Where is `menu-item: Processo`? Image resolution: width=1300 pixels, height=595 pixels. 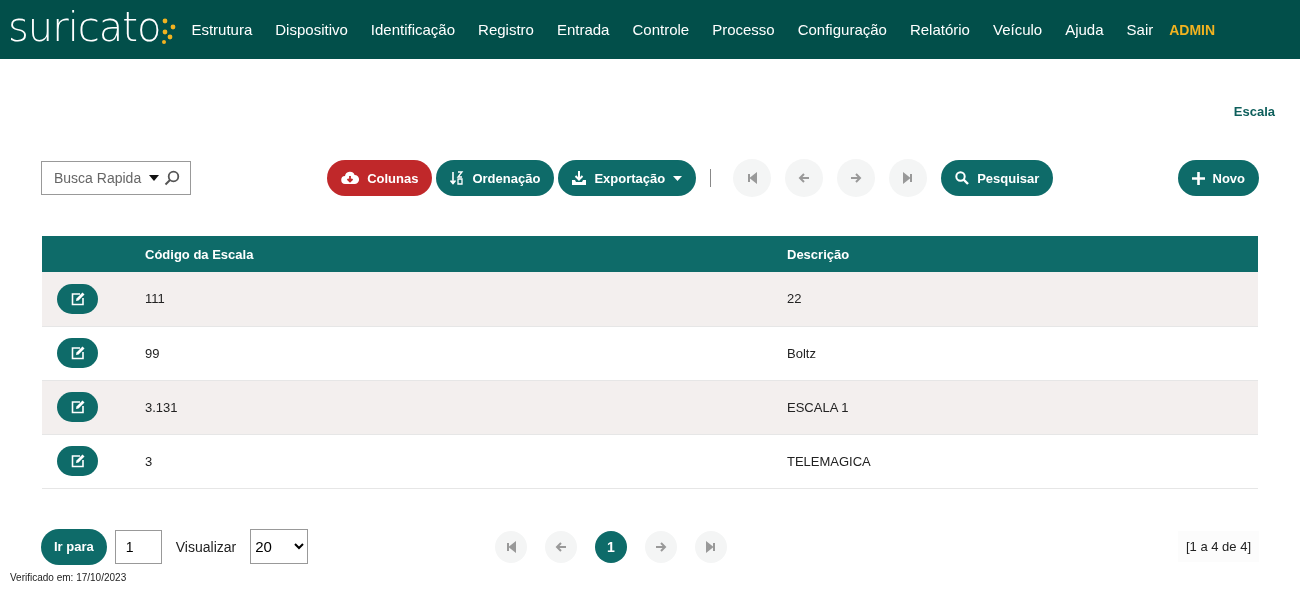
menu-item: Processo is located at coordinates (743, 29).